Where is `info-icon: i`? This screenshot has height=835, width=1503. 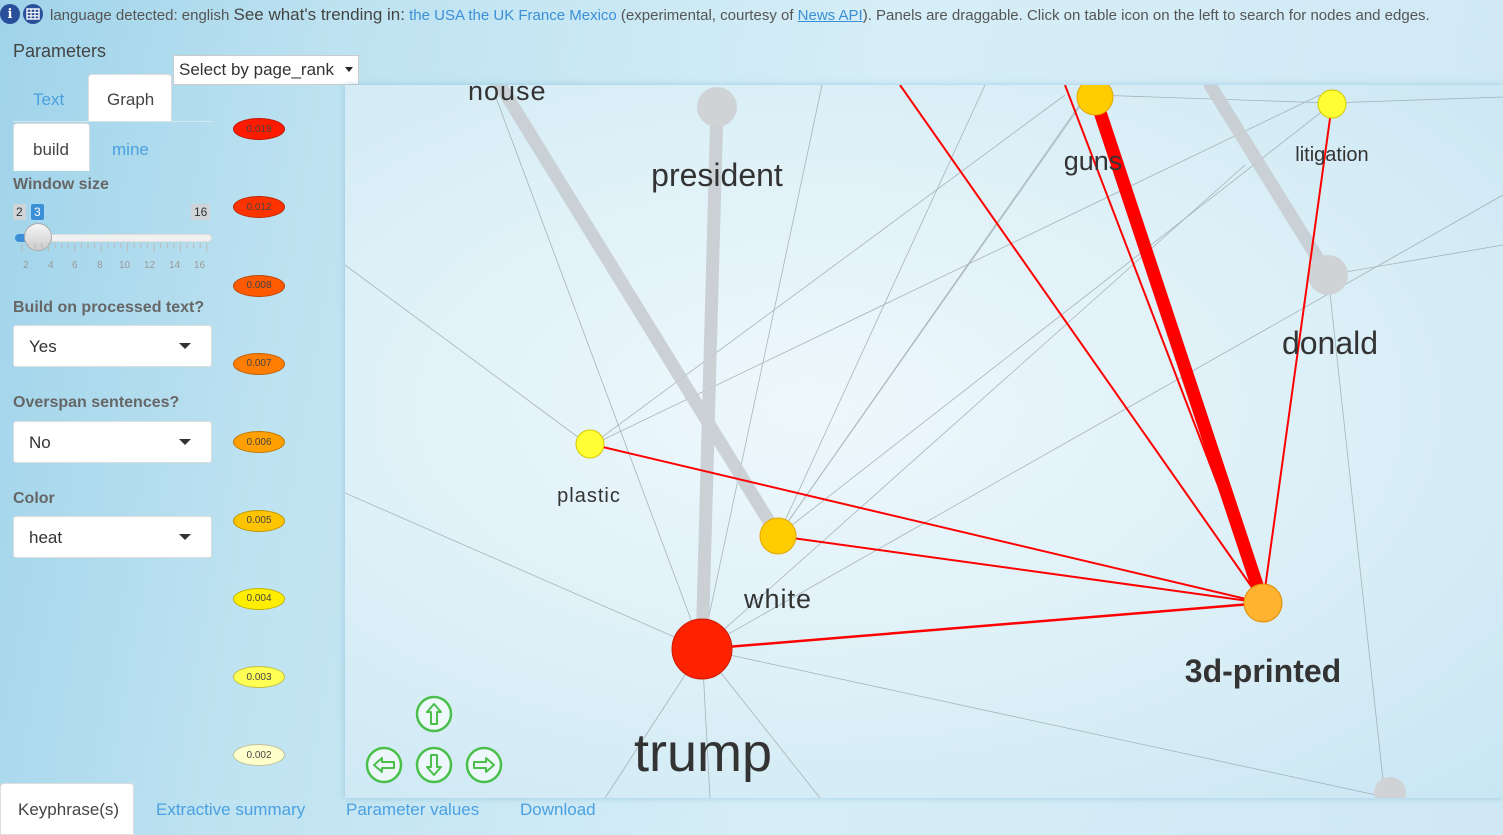 info-icon: i is located at coordinates (10, 14).